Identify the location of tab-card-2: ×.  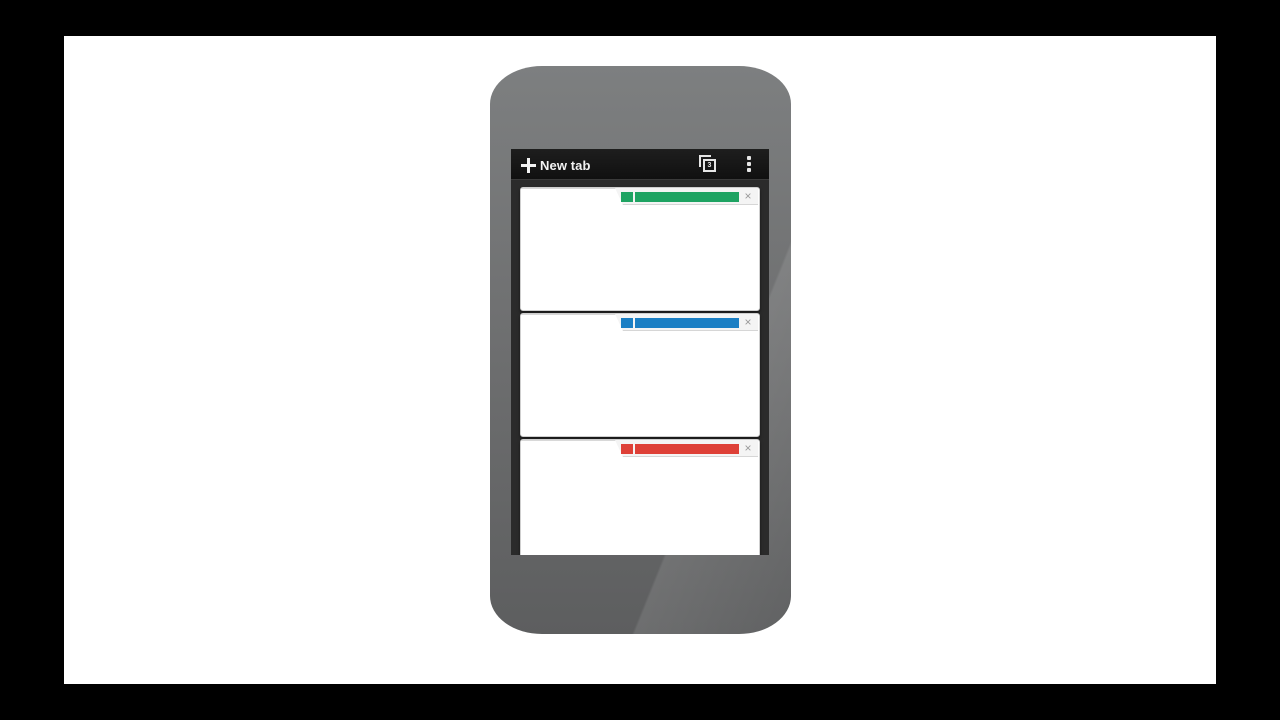
(640, 376).